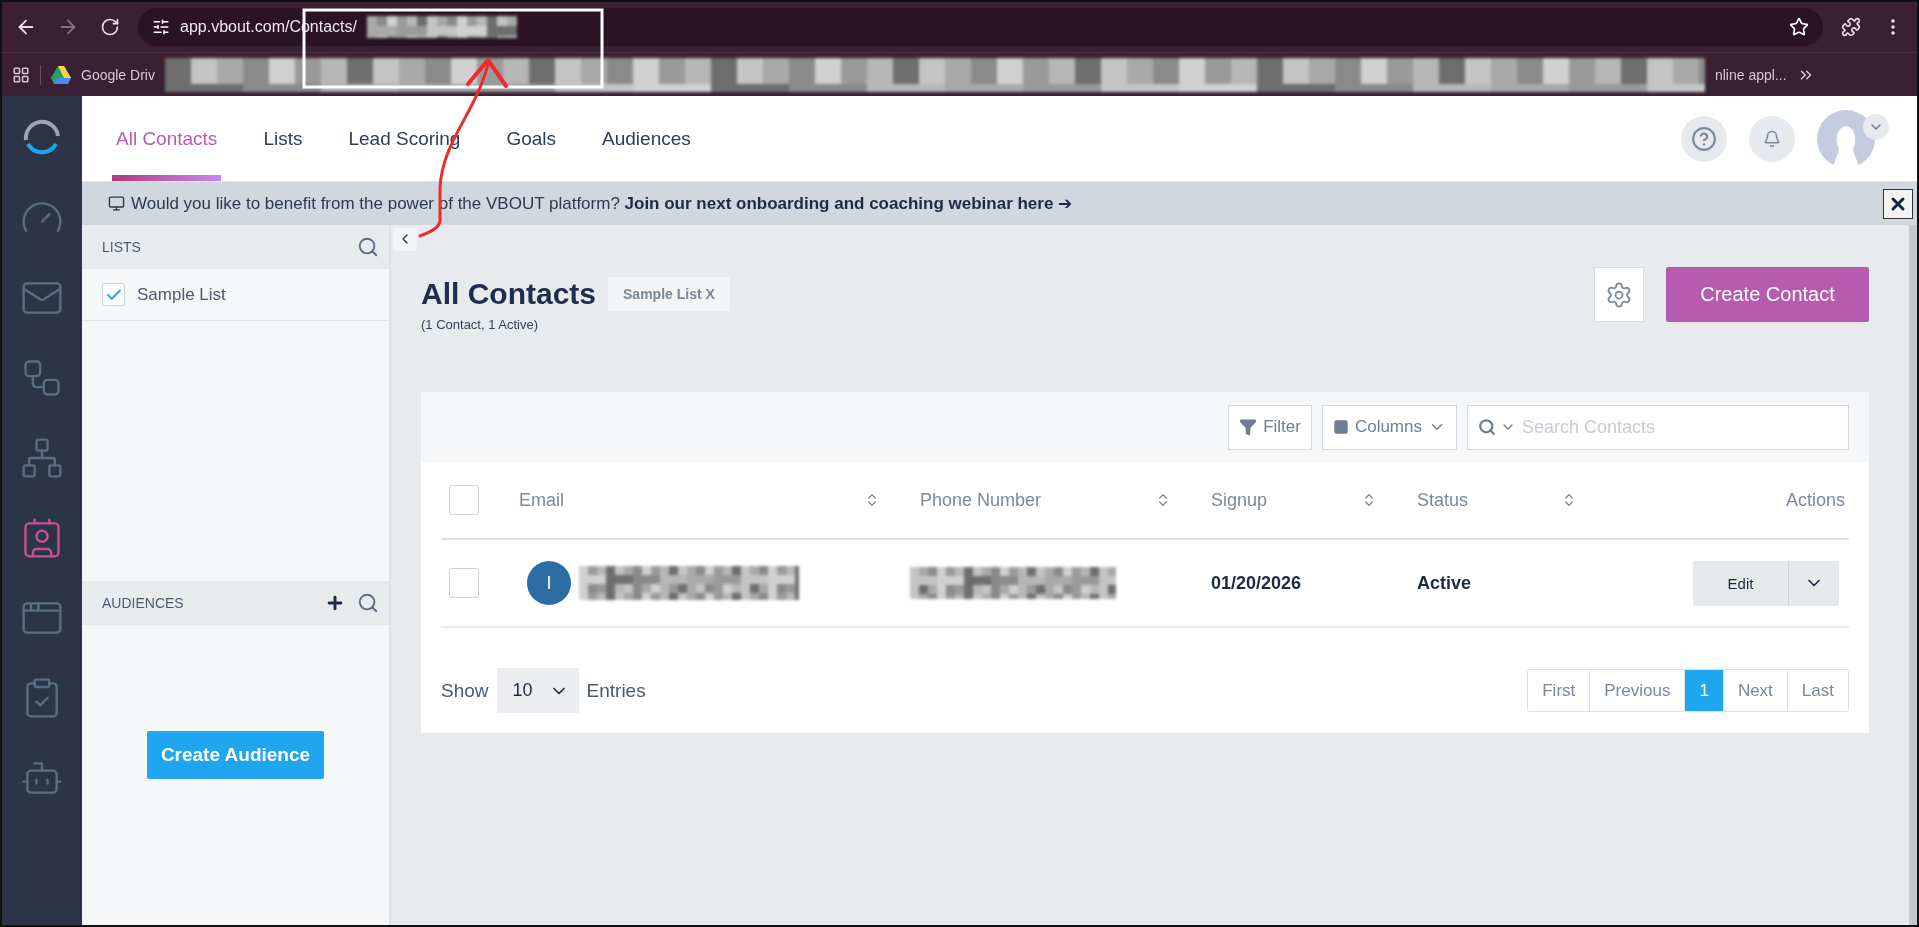  I want to click on pagination-button: 1, so click(1703, 690).